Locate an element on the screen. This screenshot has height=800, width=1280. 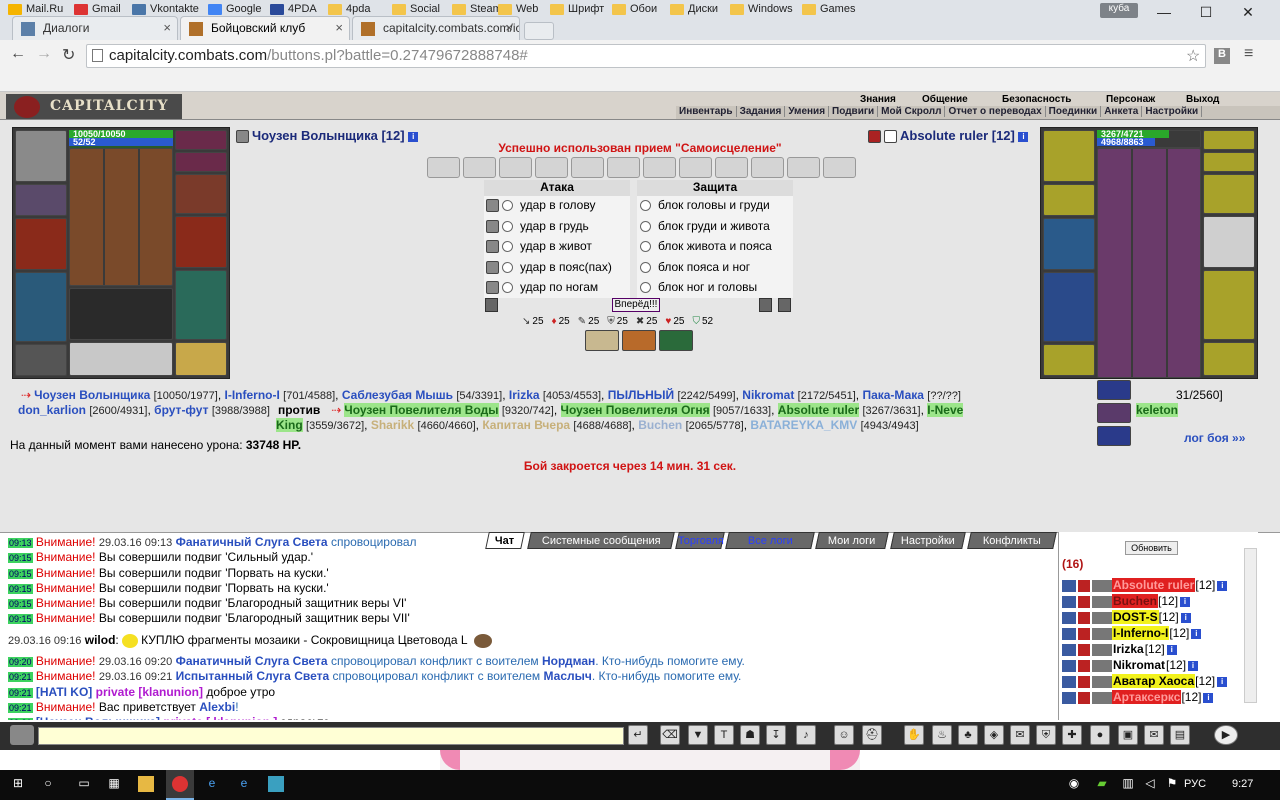
weapon-slot is located at coordinates (41, 244).